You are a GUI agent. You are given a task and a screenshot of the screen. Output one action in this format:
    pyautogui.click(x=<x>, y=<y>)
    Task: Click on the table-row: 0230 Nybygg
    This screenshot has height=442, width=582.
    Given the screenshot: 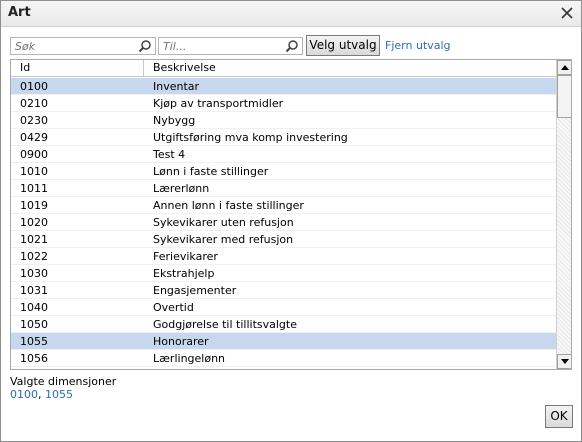 What is the action you would take?
    pyautogui.click(x=283, y=120)
    